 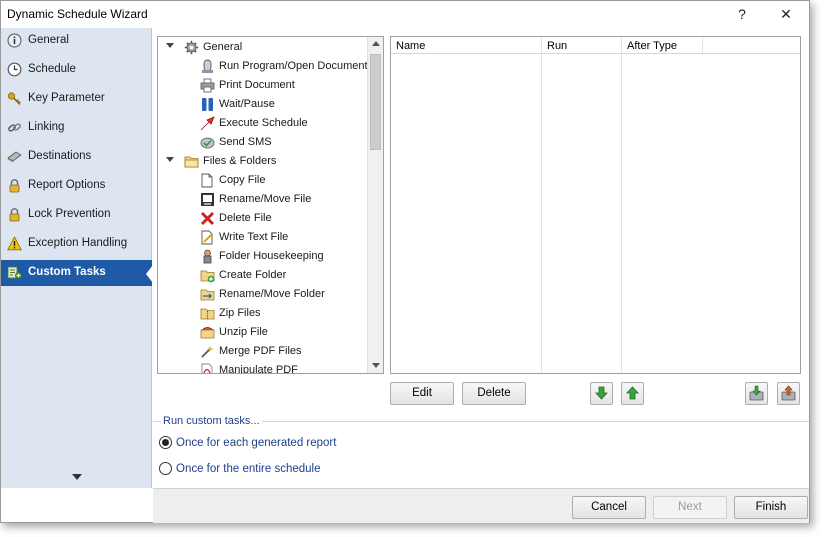 I want to click on delete-x-icon, so click(x=207, y=218).